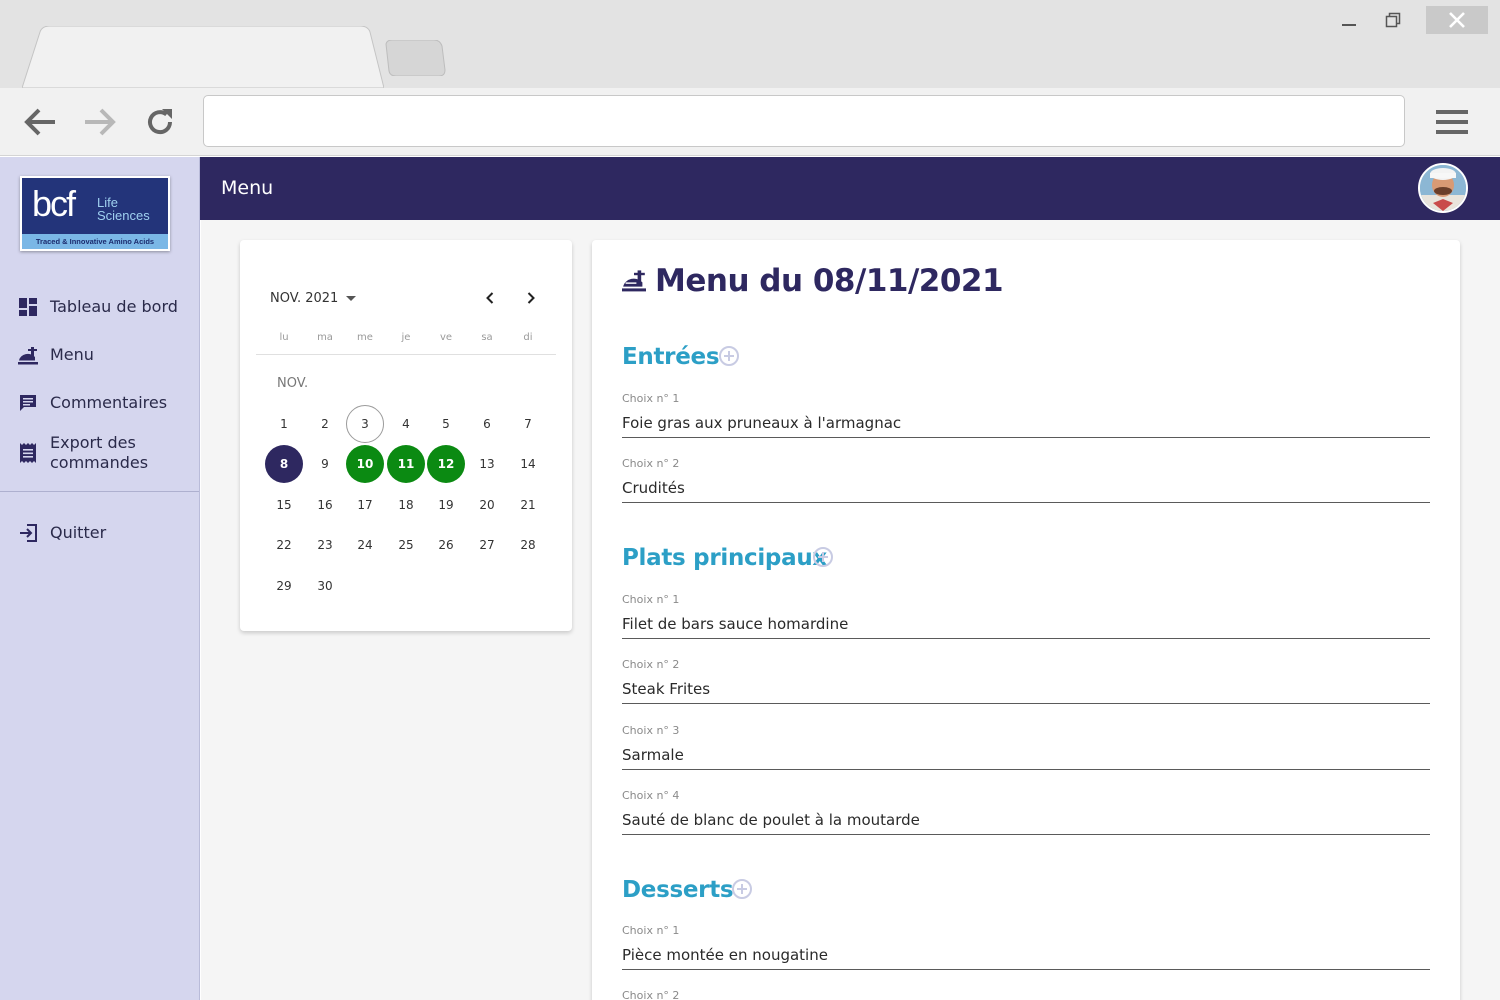  What do you see at coordinates (284, 545) in the screenshot?
I see `calendar-day-22: 22` at bounding box center [284, 545].